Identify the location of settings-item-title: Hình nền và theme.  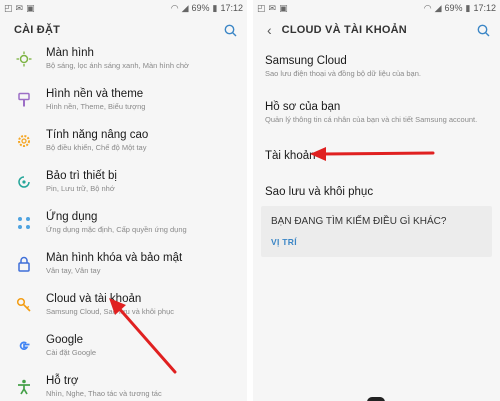
(95, 94).